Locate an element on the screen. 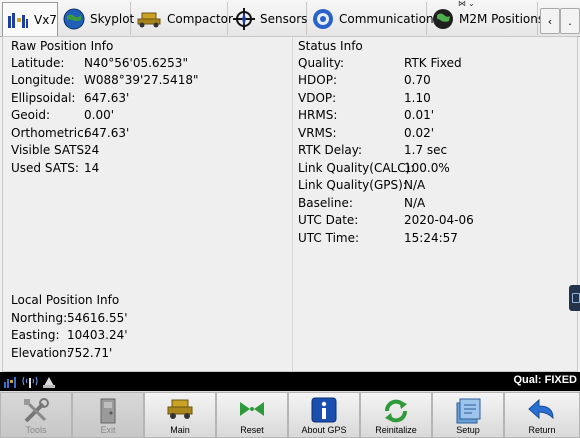 The image size is (580, 438). row-label: Link Quality(CALC): is located at coordinates (356, 168).